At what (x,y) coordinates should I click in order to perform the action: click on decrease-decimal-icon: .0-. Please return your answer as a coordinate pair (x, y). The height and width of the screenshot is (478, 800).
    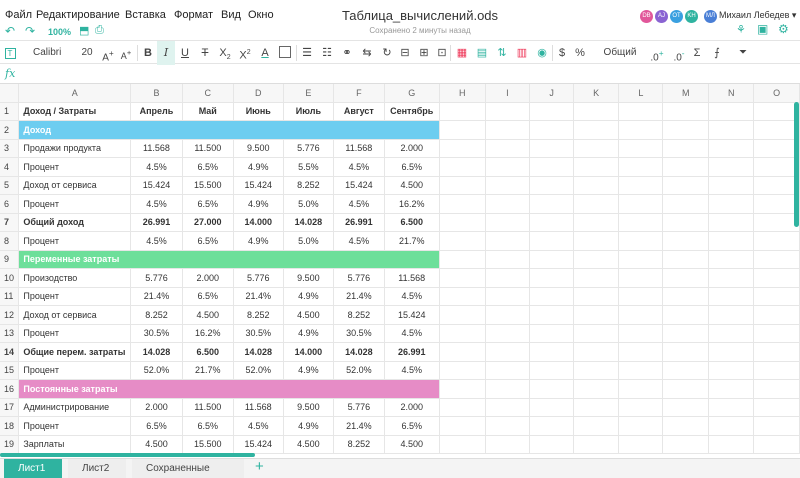
    Looking at the image, I should click on (679, 53).